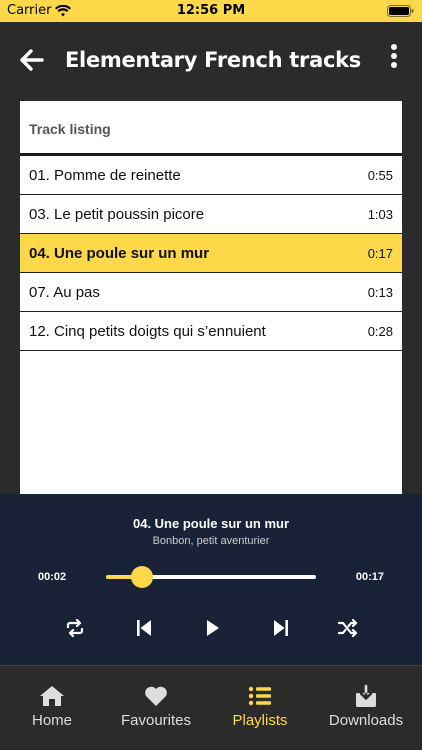  I want to click on tab-playlists-label: Playlists, so click(260, 720).